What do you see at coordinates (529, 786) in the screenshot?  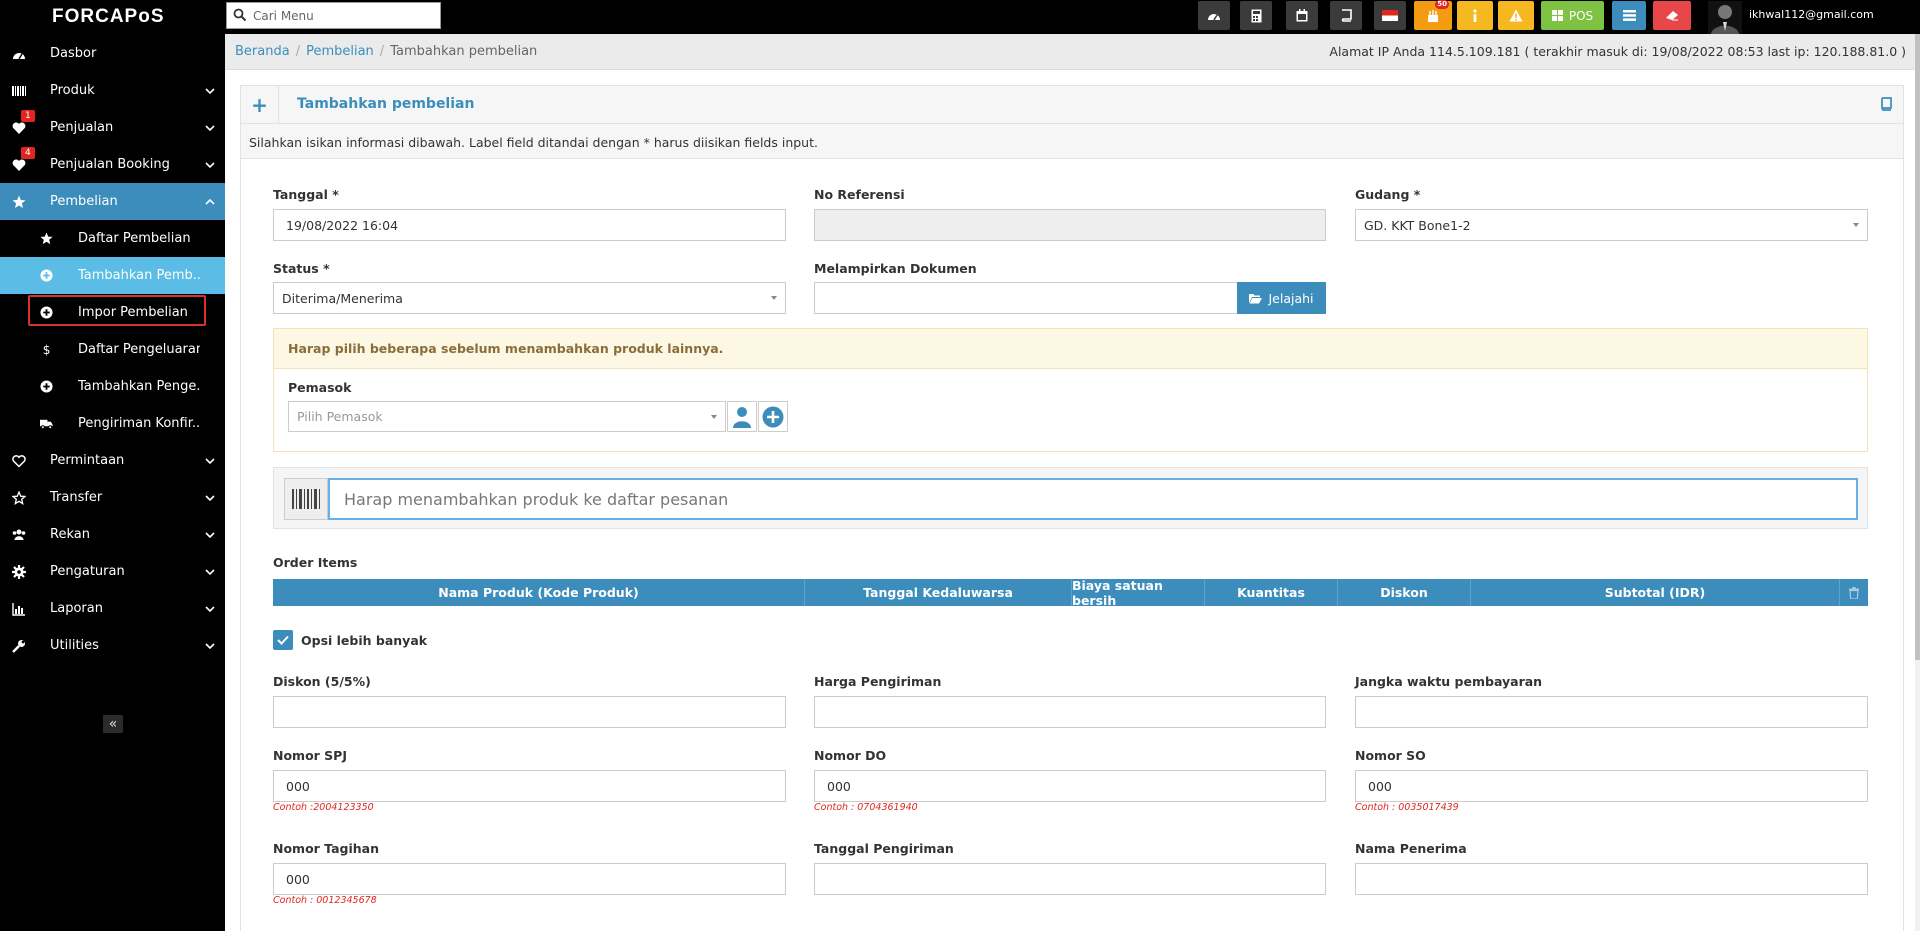 I see `nomor-spj-input: 000` at bounding box center [529, 786].